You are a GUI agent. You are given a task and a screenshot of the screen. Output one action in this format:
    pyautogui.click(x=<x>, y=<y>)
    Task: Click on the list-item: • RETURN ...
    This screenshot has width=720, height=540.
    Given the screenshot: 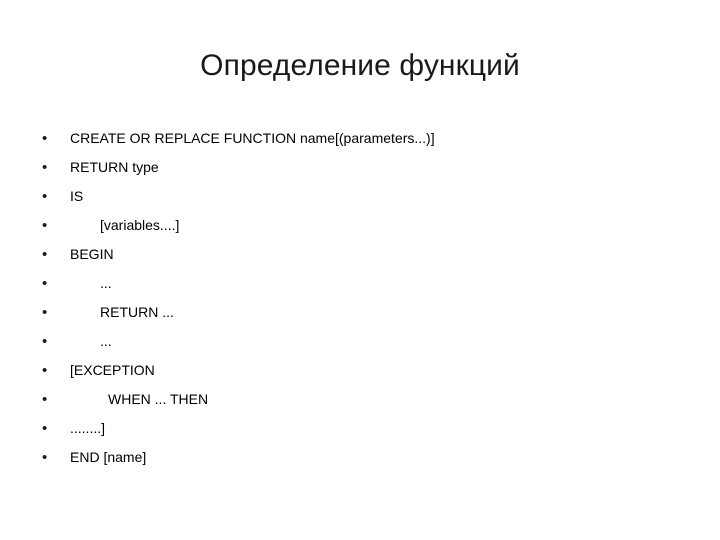 What is the action you would take?
    pyautogui.click(x=350, y=312)
    